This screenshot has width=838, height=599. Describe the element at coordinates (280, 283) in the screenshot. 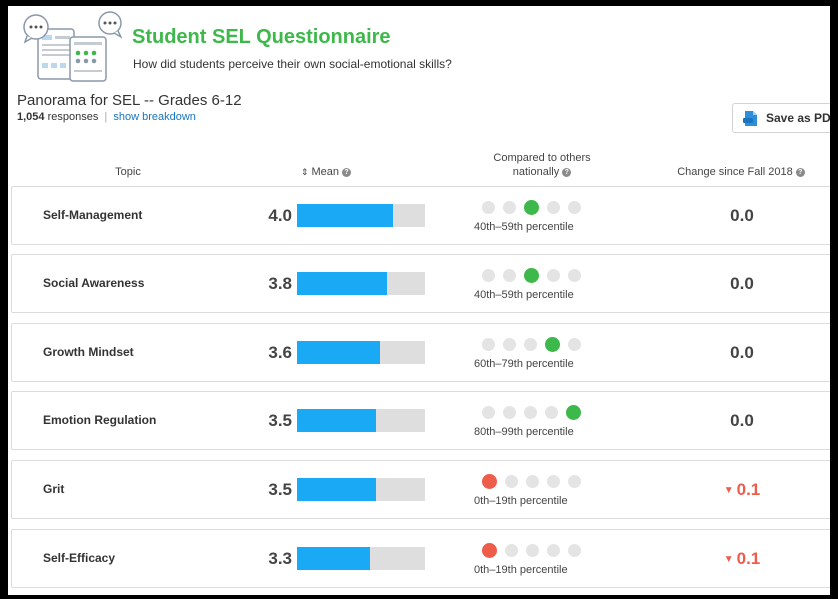

I see `mean-score: 3.8` at that location.